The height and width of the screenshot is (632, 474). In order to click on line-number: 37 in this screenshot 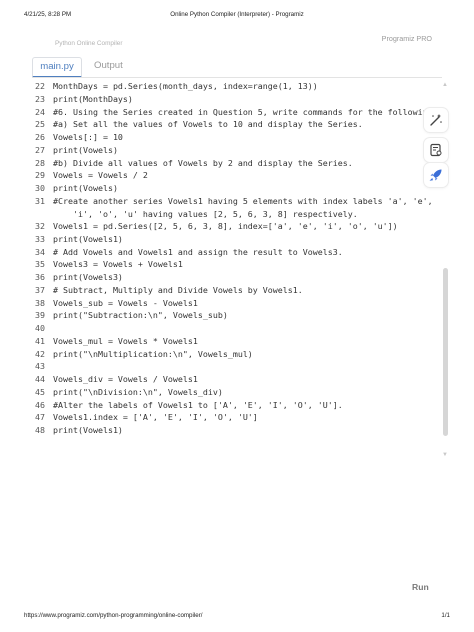, I will do `click(40, 289)`.